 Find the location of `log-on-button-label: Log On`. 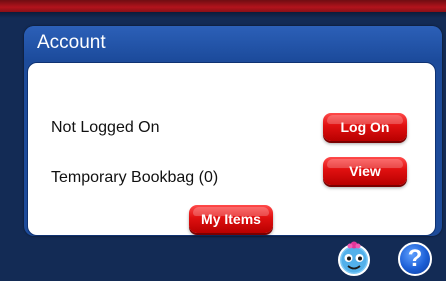

log-on-button-label: Log On is located at coordinates (365, 127).